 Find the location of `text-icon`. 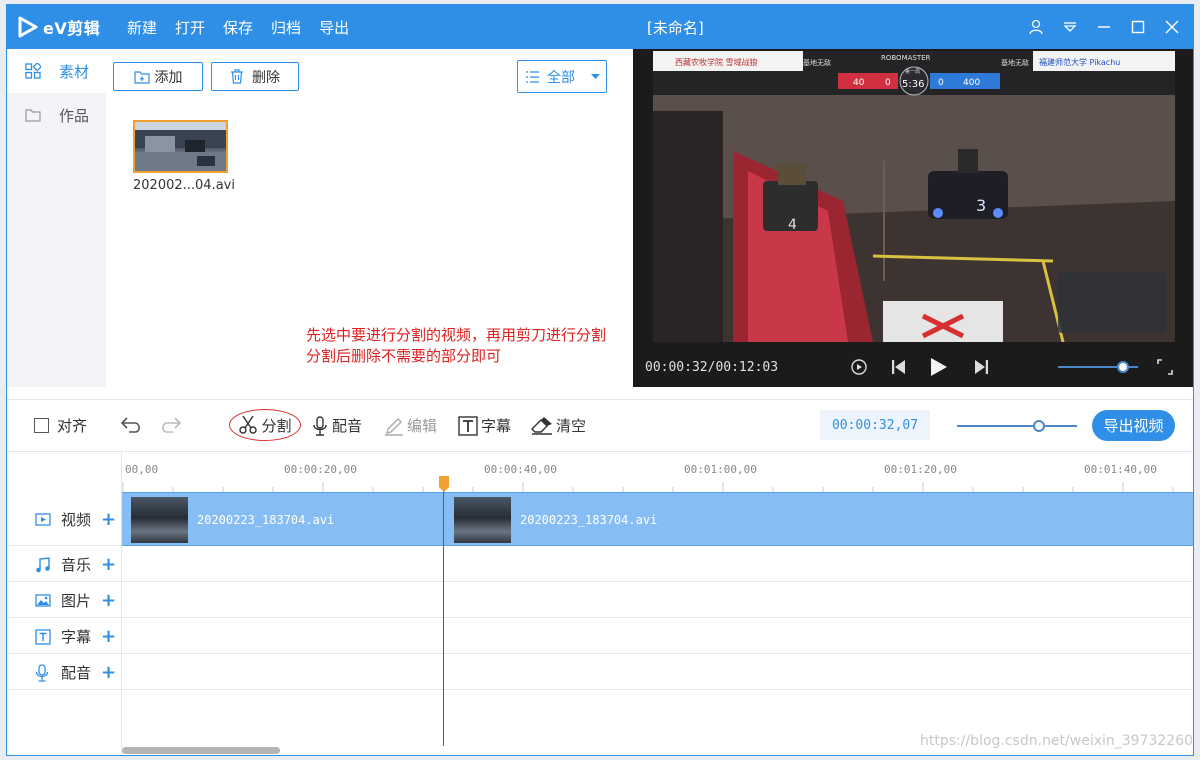

text-icon is located at coordinates (43, 636).